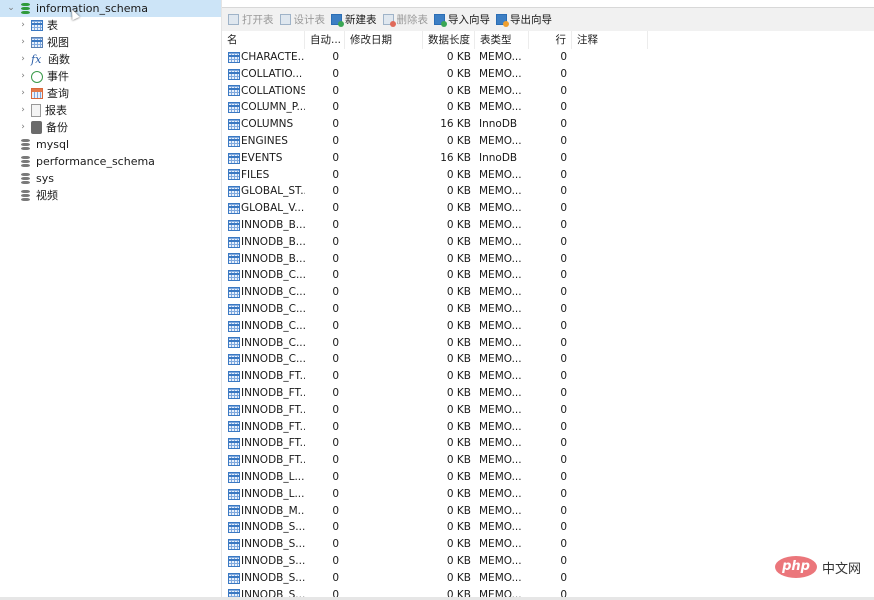 The image size is (874, 600). I want to click on column-header-data-length: 数据长度, so click(449, 40).